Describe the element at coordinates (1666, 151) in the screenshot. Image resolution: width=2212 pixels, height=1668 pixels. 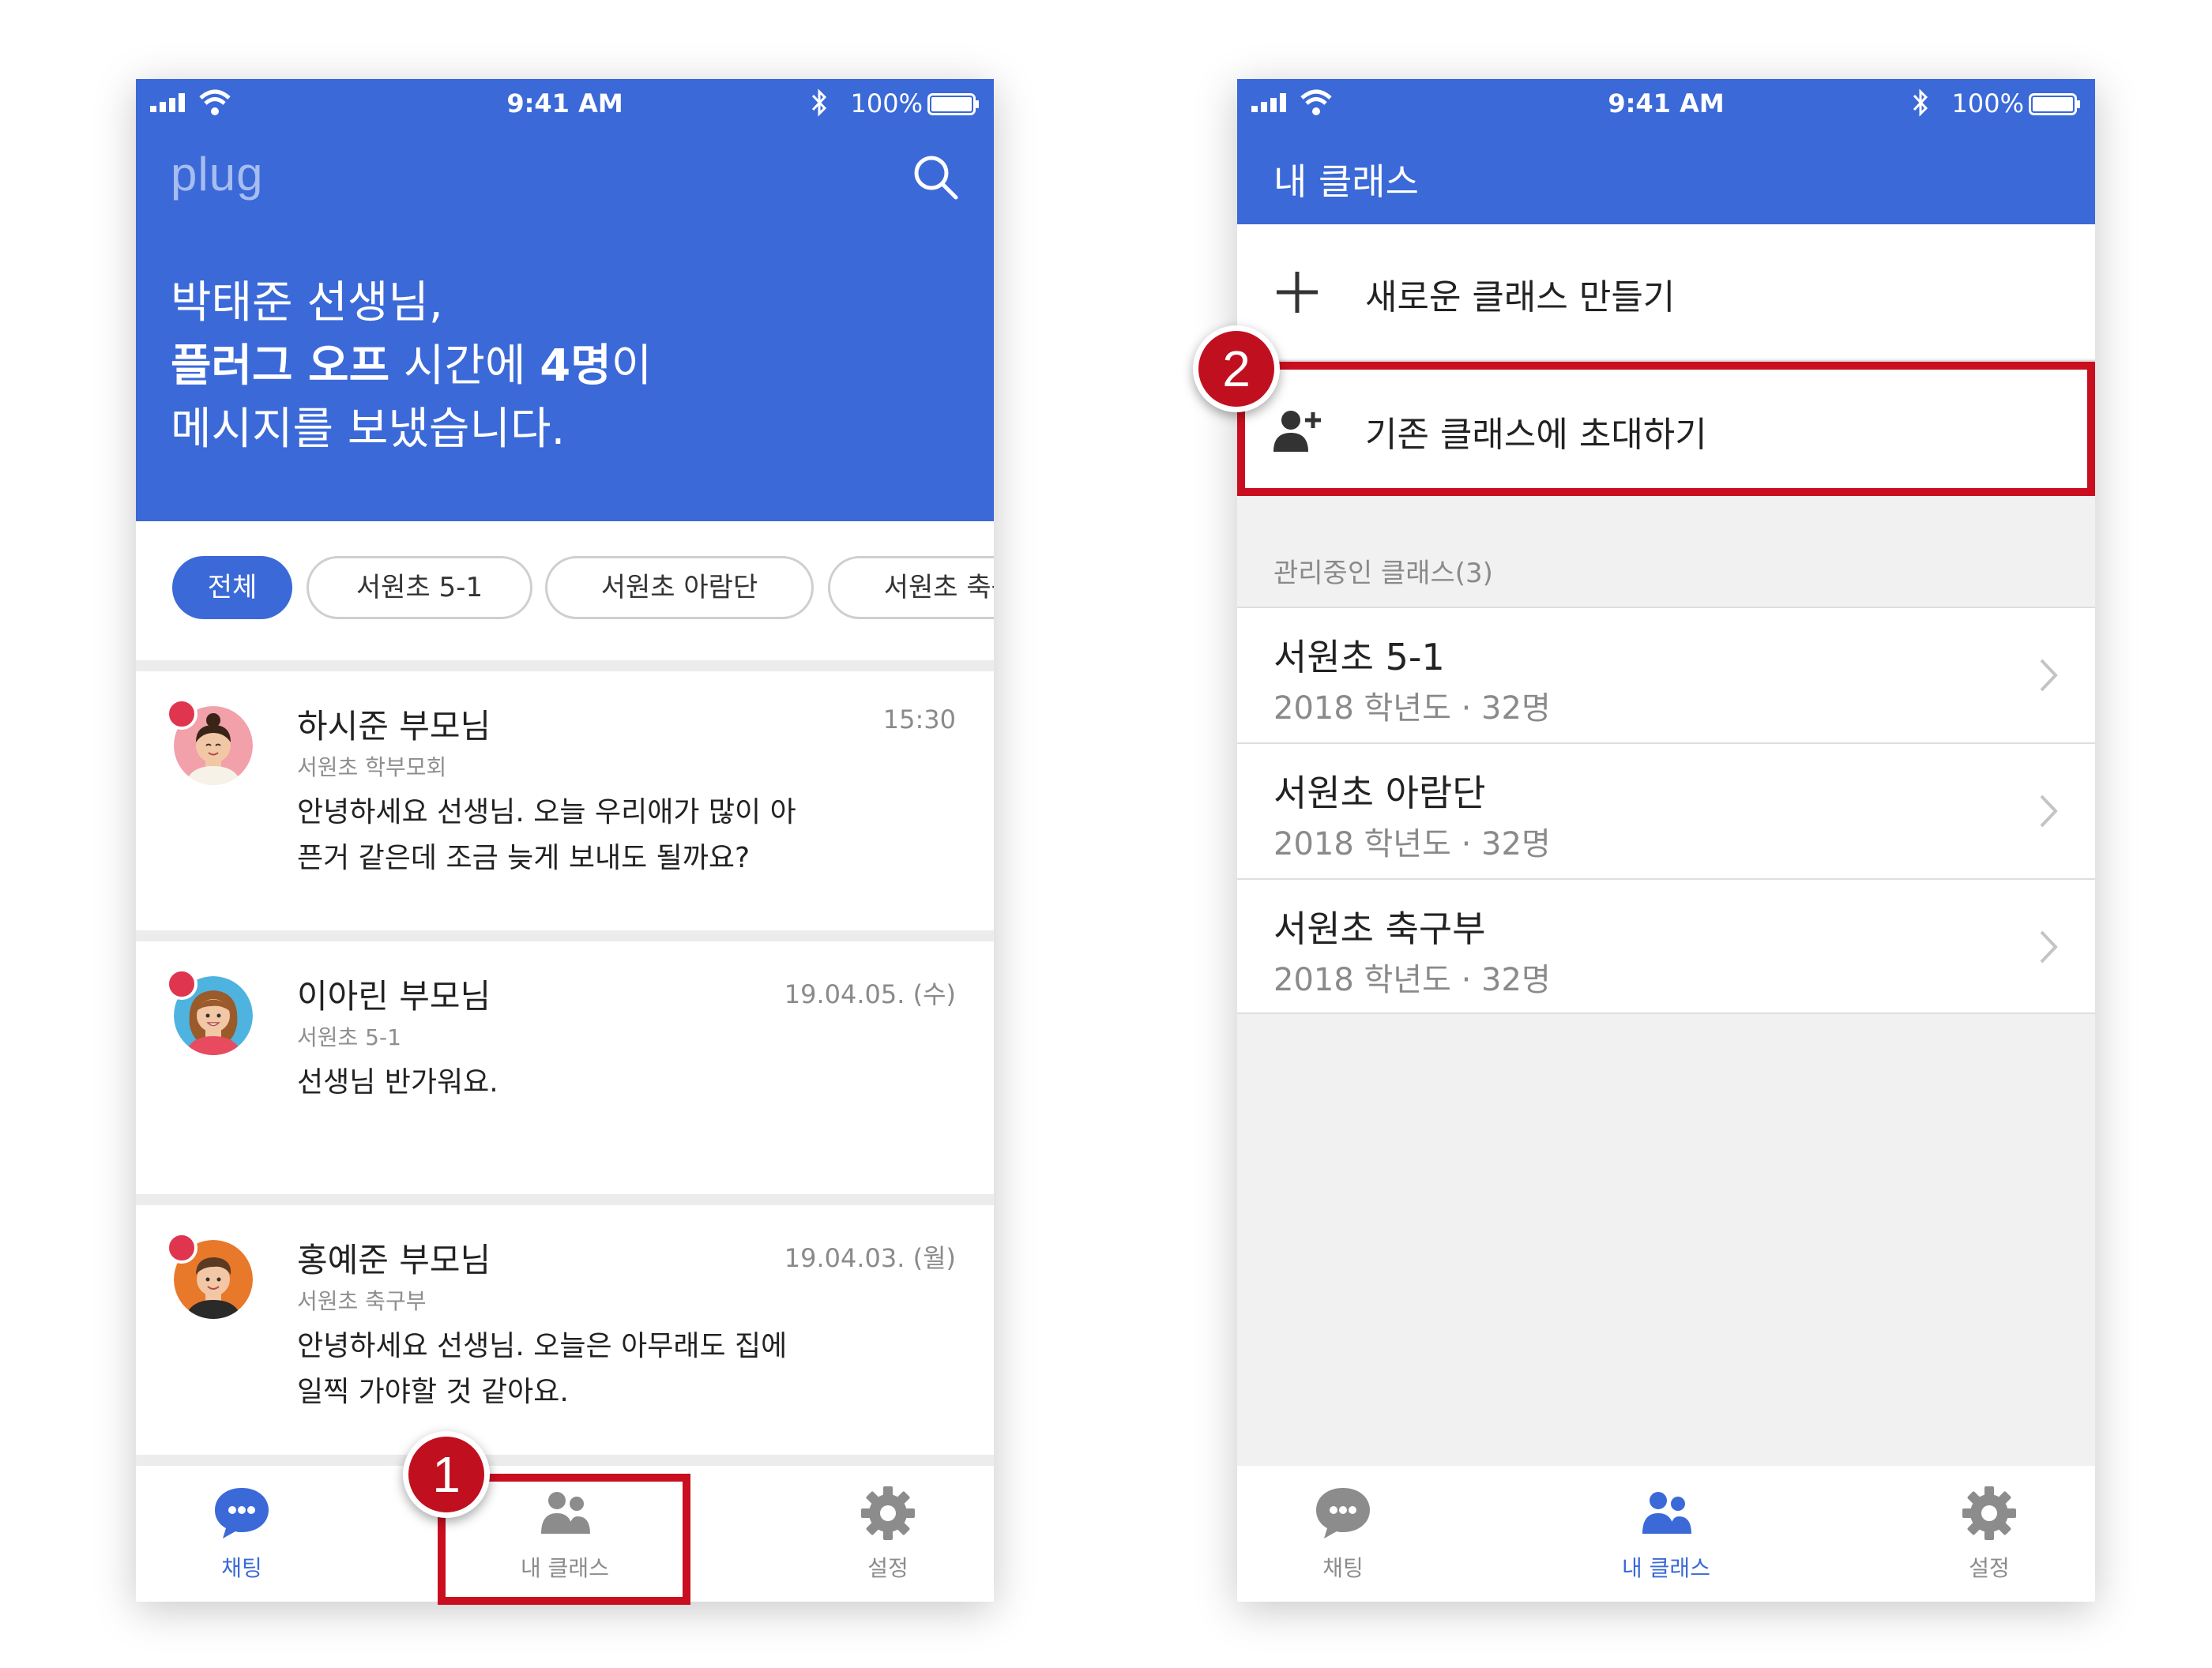
I see `header-bar: 9:41 AM 100% 내 클래스` at that location.